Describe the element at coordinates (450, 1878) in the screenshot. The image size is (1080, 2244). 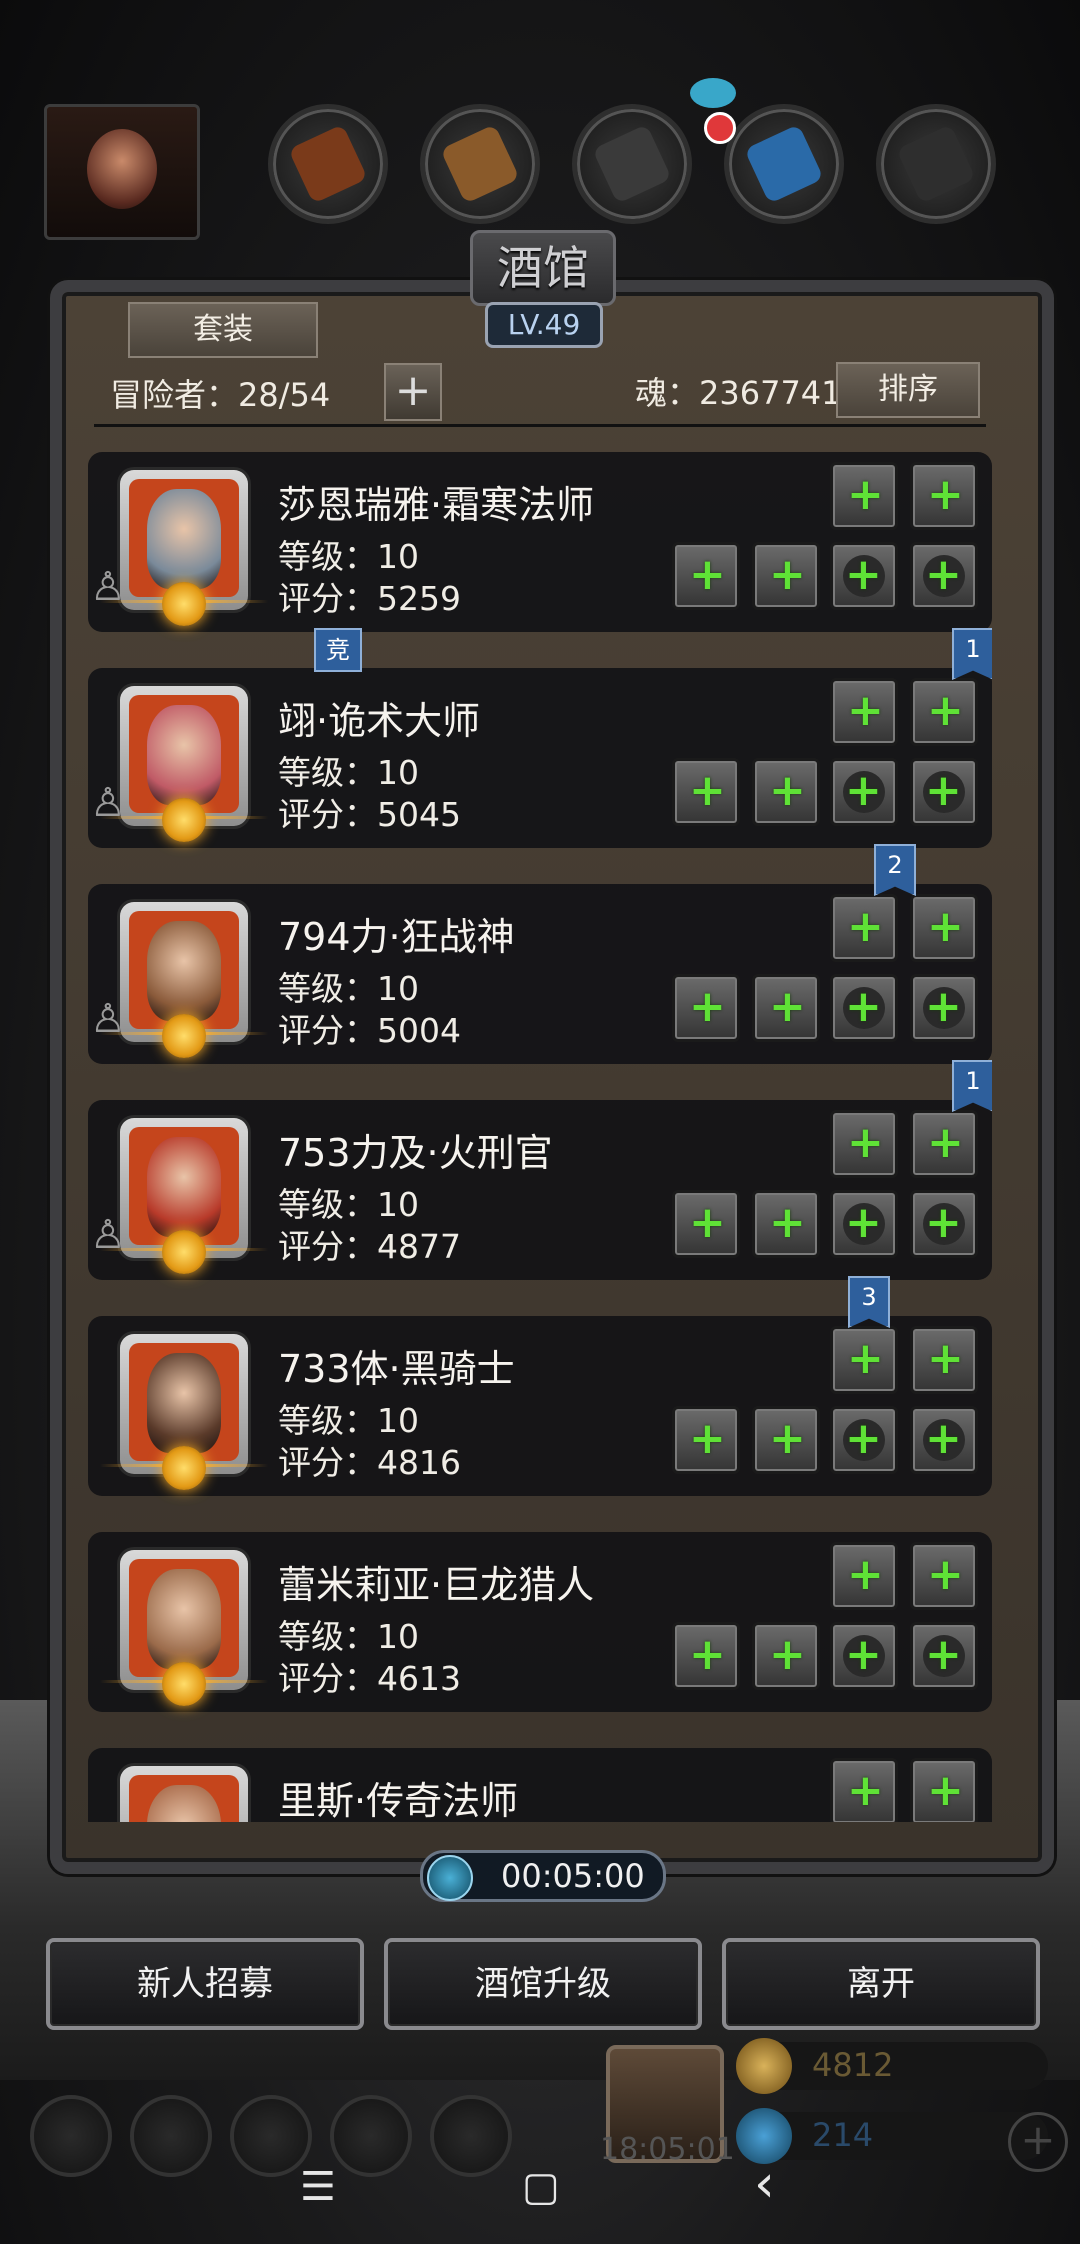
I see `clock-icon` at that location.